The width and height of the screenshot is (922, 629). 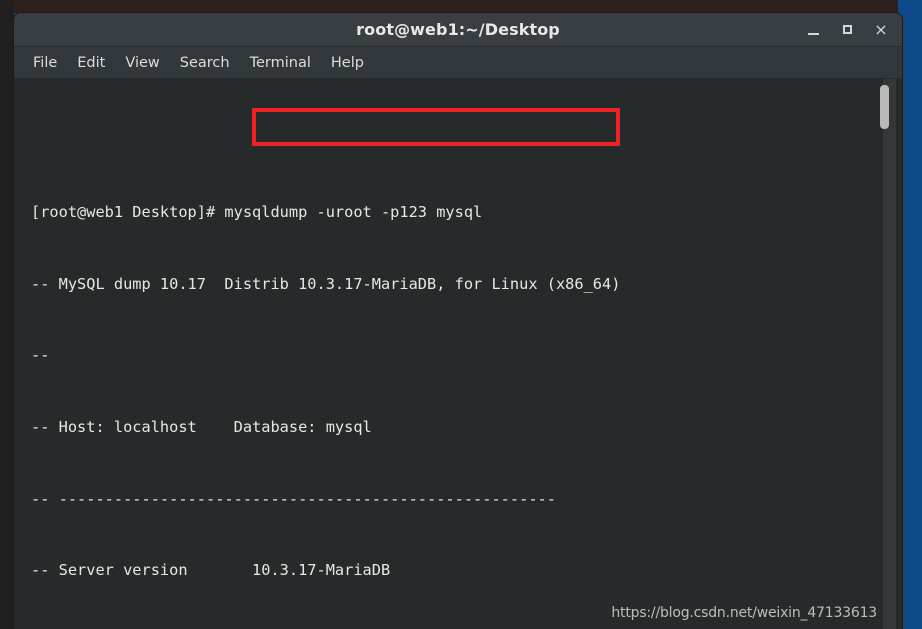 I want to click on terminal-scrollbar, so click(x=888, y=354).